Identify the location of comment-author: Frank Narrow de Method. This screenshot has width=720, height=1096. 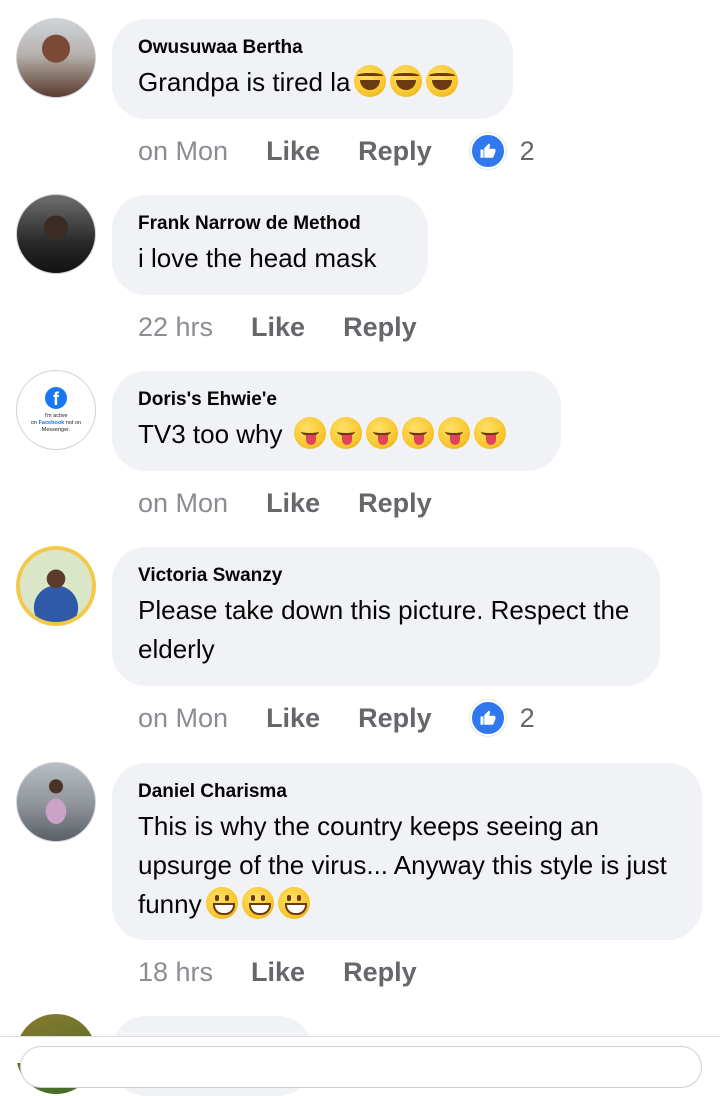
(270, 224).